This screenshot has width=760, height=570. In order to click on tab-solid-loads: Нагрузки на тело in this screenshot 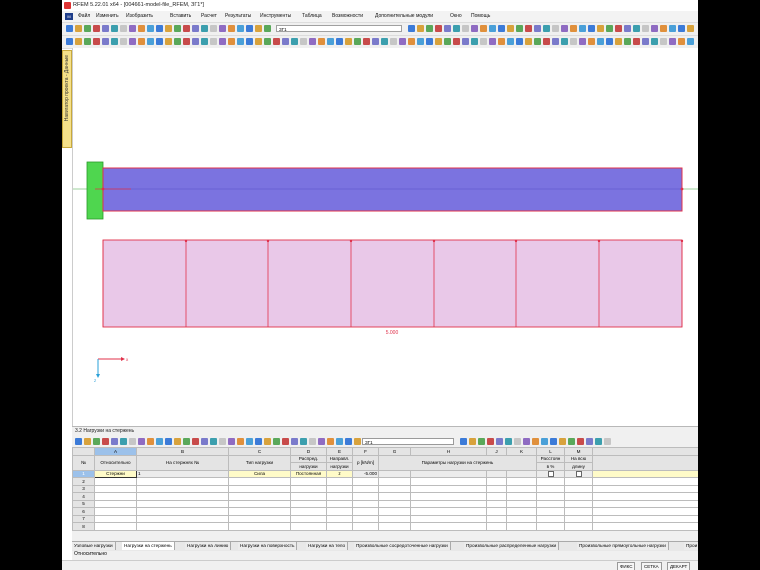, I will do `click(327, 546)`.